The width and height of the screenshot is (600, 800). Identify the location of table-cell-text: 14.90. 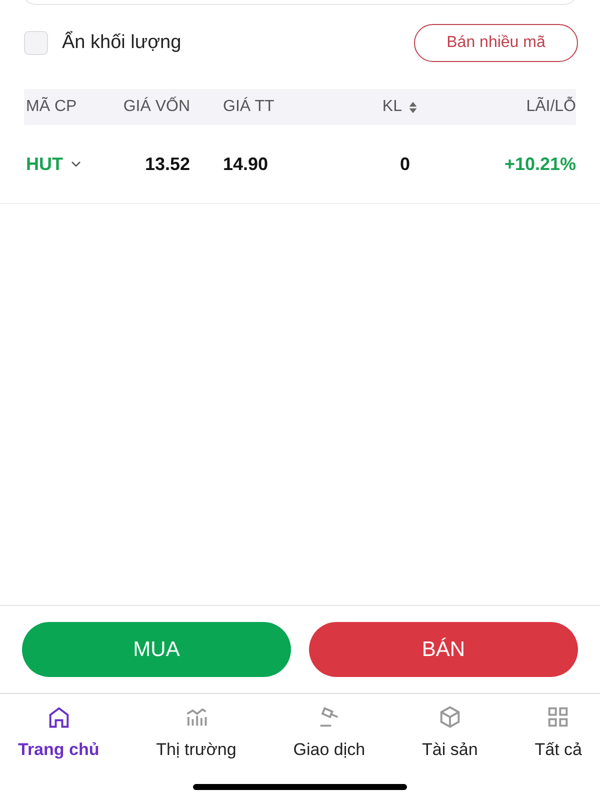
(246, 164).